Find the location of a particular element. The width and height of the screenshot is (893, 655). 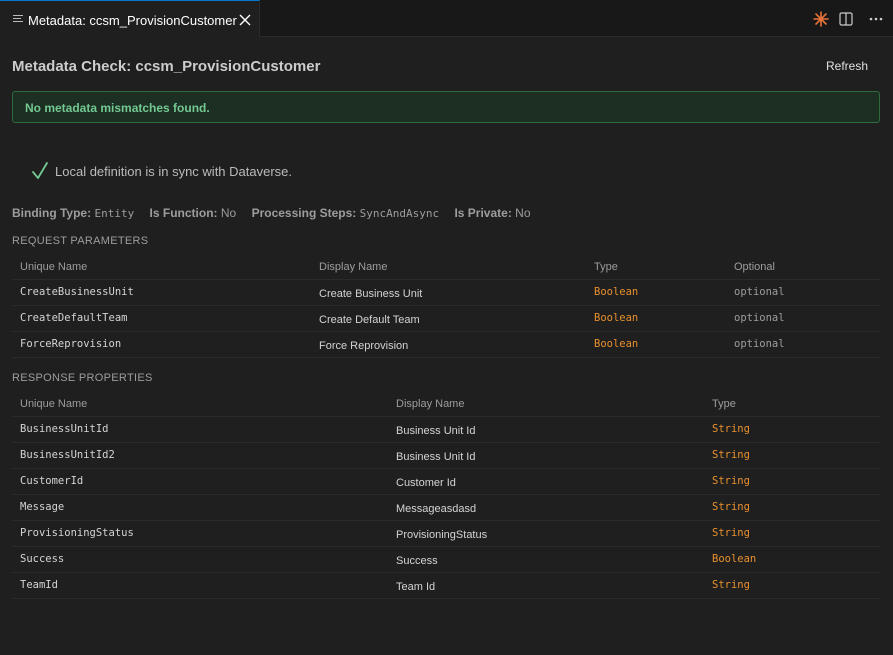

processing-steps-value: SyncAndAsync is located at coordinates (399, 213).